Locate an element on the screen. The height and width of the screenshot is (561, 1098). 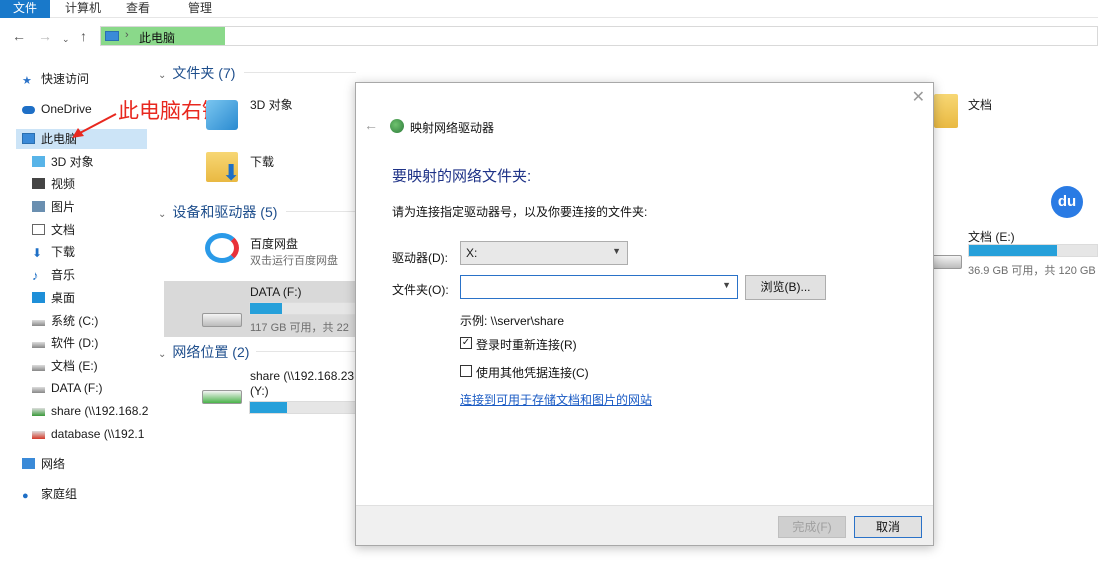
drive-f-usage-fill is located at coordinates (266, 308).